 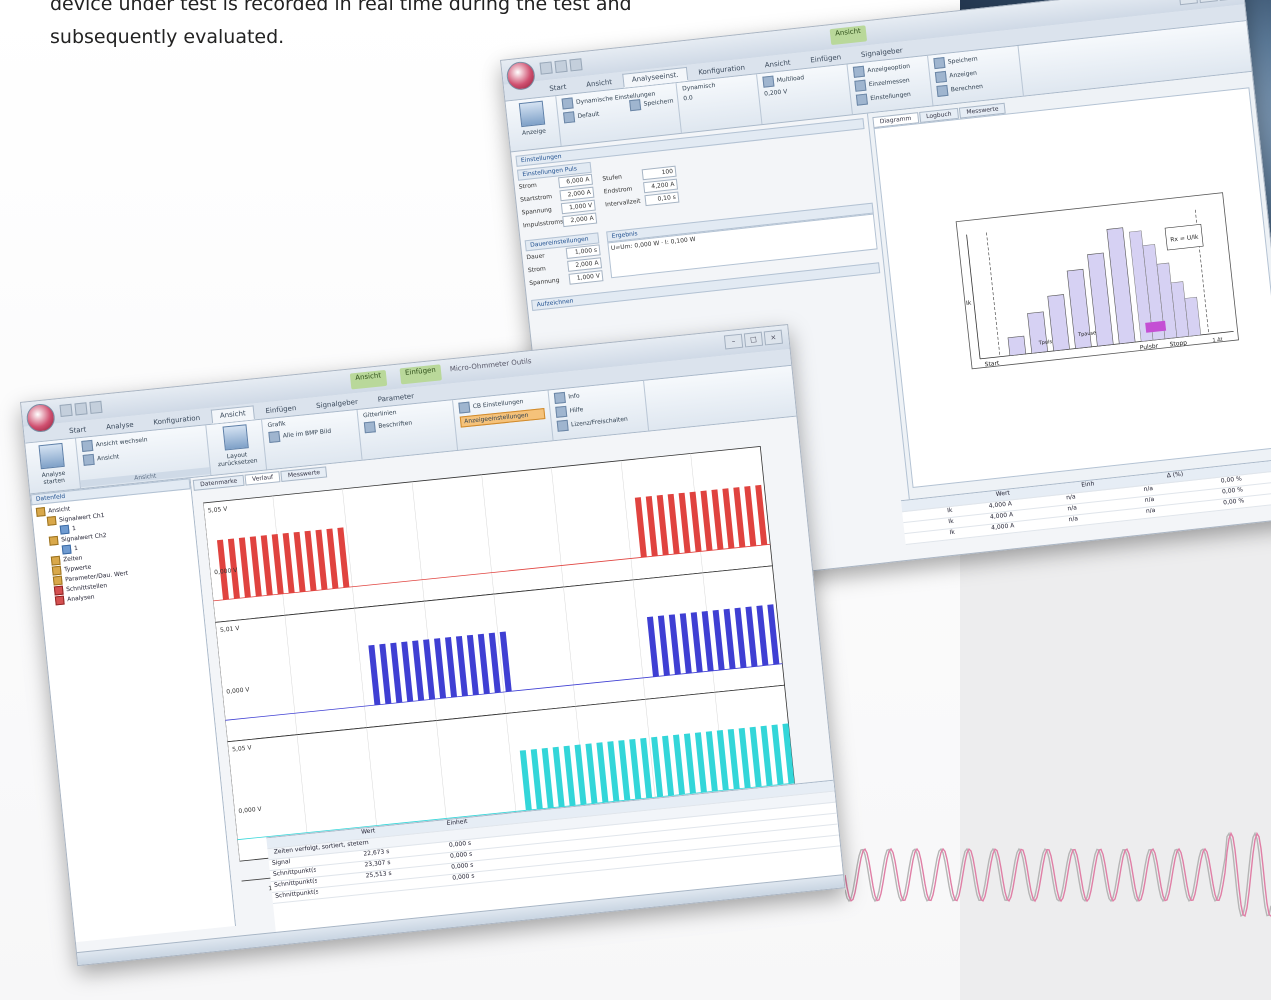 What do you see at coordinates (53, 478) in the screenshot?
I see `analyse-start-button: Analyse starten` at bounding box center [53, 478].